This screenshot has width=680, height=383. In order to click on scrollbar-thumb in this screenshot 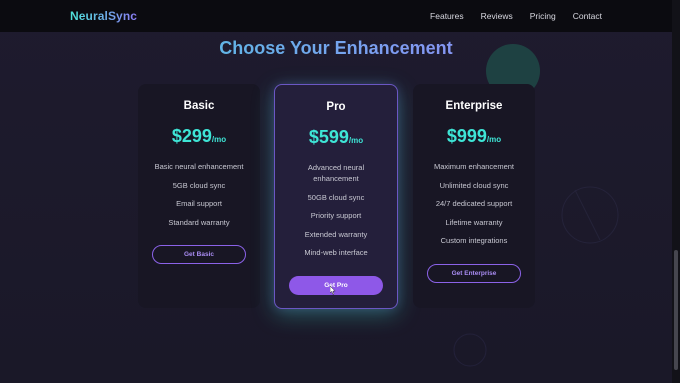, I will do `click(676, 310)`.